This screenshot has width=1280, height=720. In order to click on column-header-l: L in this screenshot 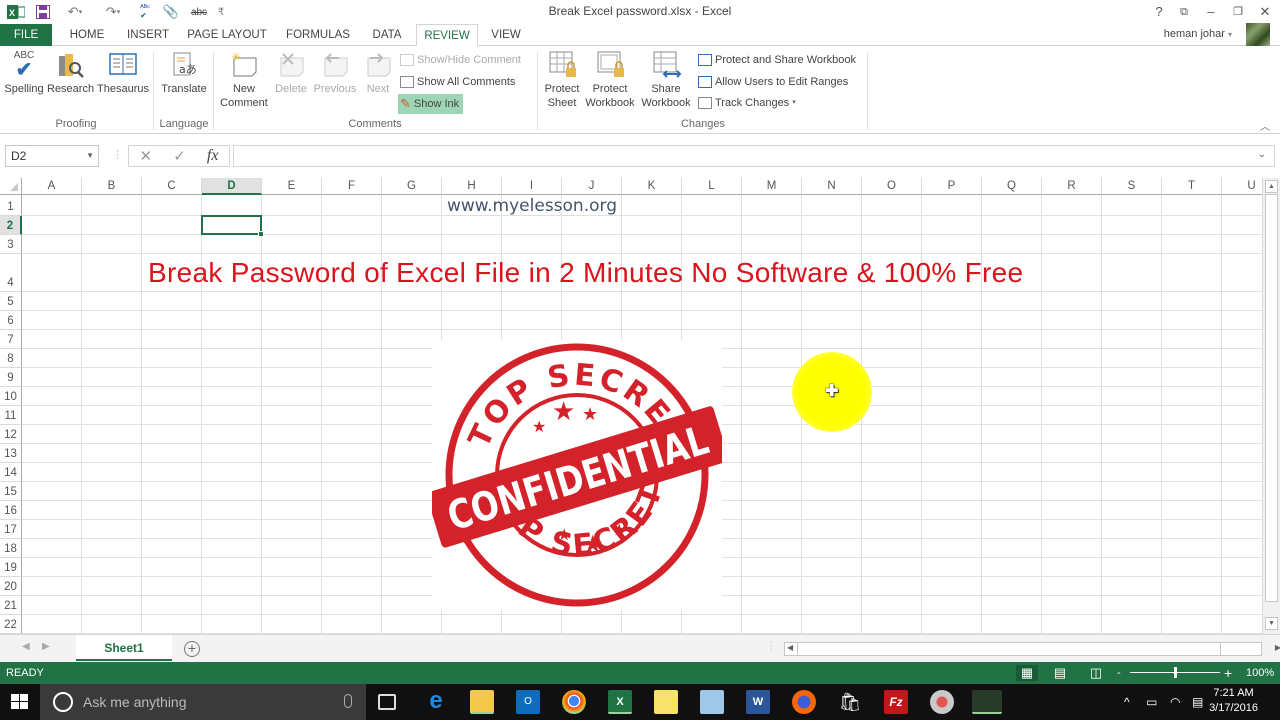, I will do `click(712, 186)`.